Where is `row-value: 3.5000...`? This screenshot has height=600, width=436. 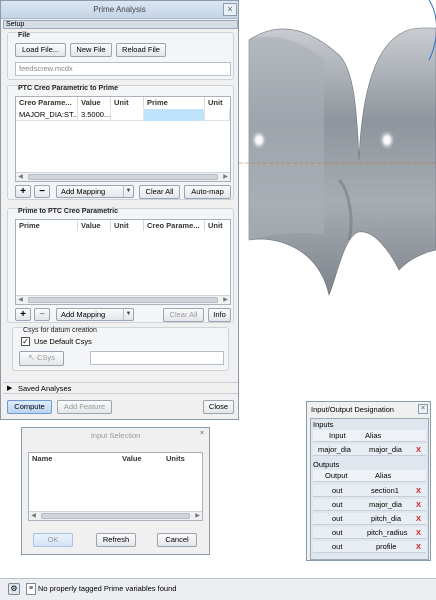
row-value: 3.5000... is located at coordinates (94, 115).